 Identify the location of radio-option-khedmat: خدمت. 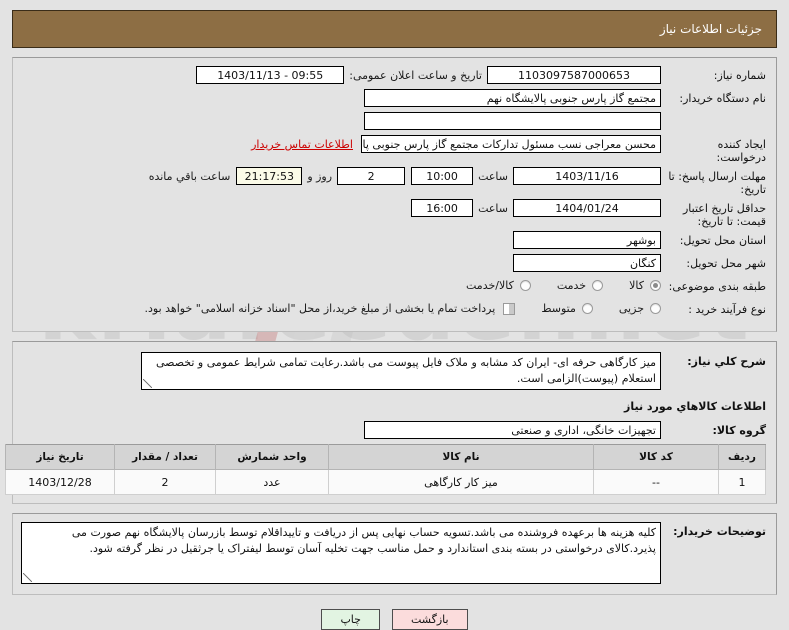
(580, 285).